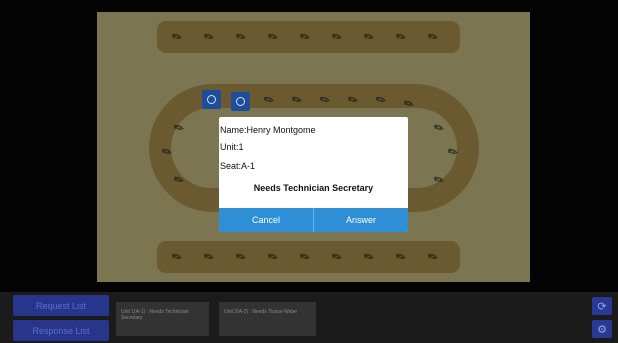  I want to click on dialog-seat: Seat:A-1, so click(238, 166).